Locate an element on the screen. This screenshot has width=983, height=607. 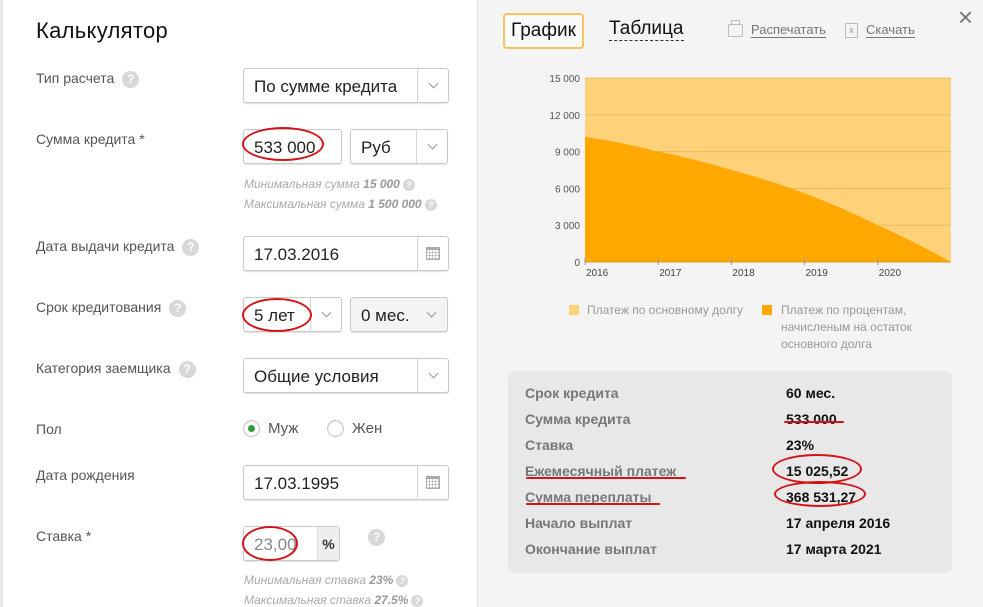
summary-value: 60 мес. is located at coordinates (811, 393).